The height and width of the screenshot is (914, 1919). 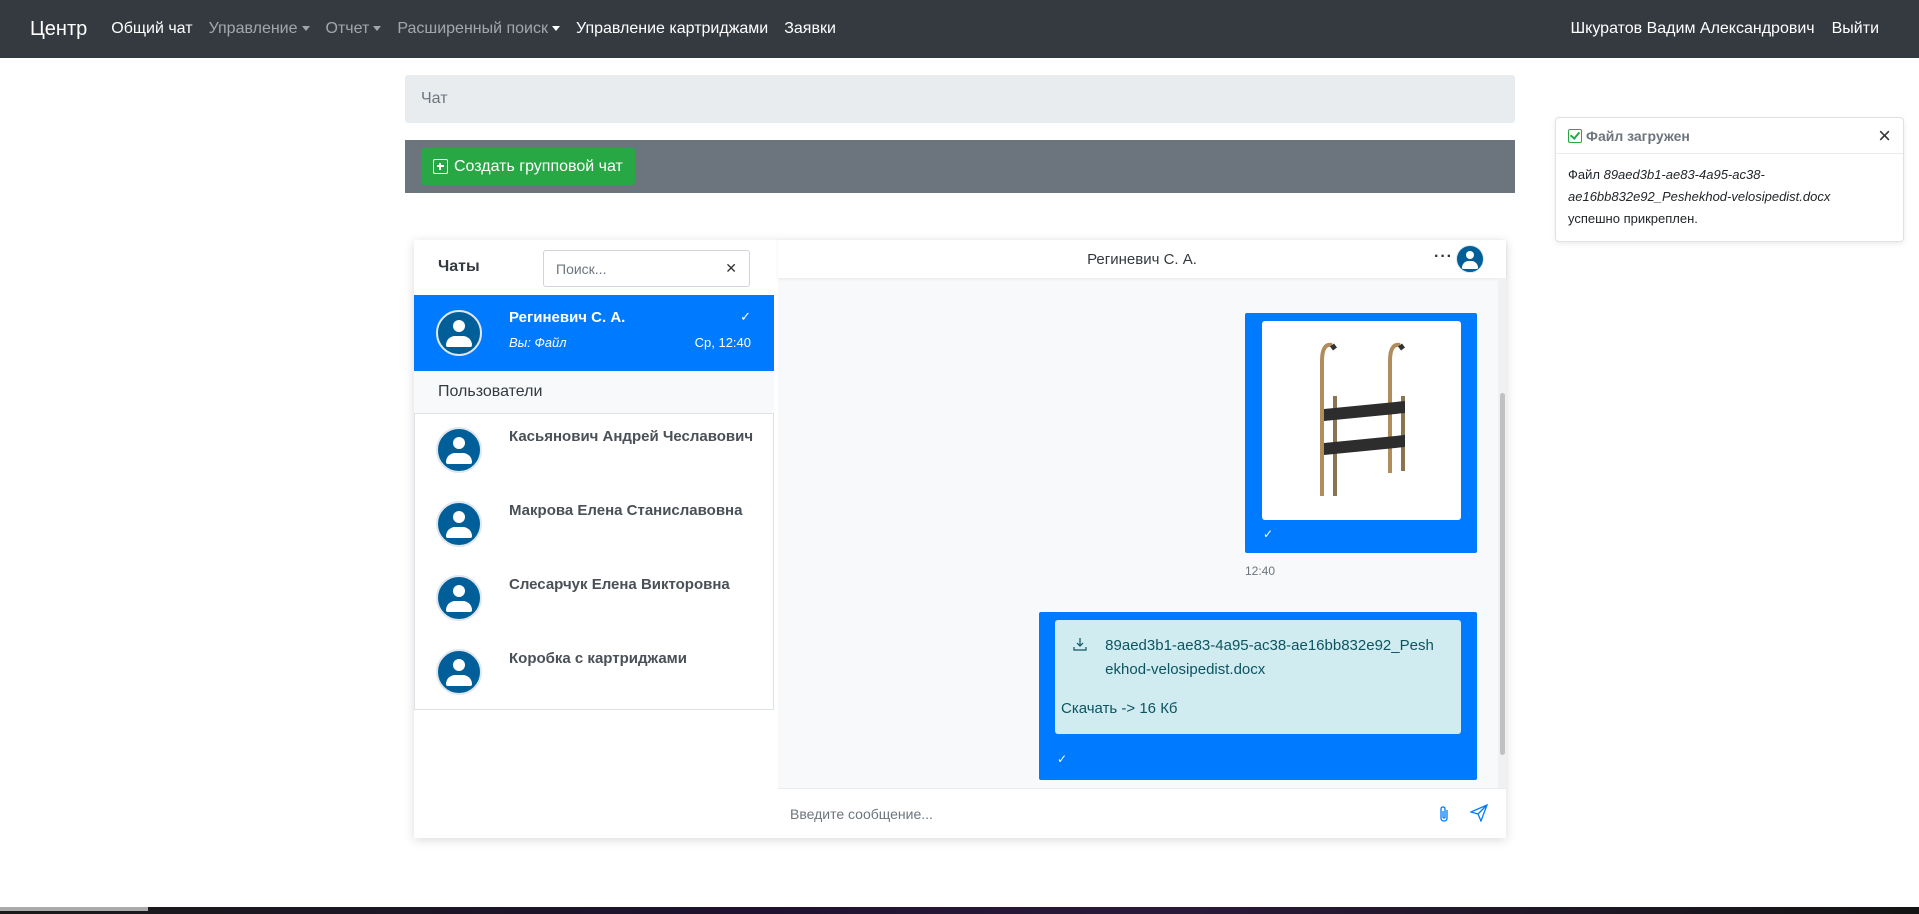 I want to click on user-name: Макрова Елена Станиславовна, so click(x=626, y=510).